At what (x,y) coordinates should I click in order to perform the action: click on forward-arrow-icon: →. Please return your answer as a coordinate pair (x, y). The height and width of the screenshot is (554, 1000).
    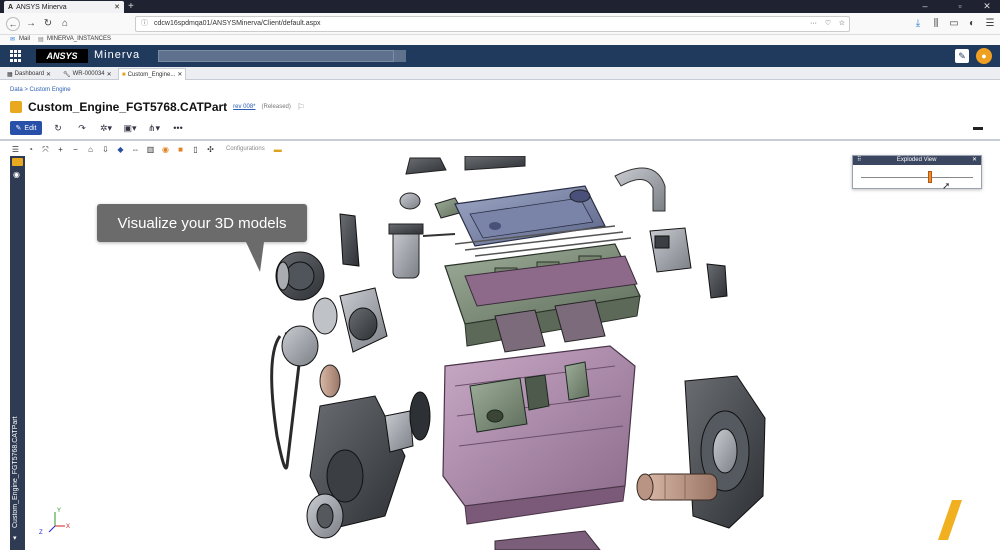
    Looking at the image, I should click on (31, 24).